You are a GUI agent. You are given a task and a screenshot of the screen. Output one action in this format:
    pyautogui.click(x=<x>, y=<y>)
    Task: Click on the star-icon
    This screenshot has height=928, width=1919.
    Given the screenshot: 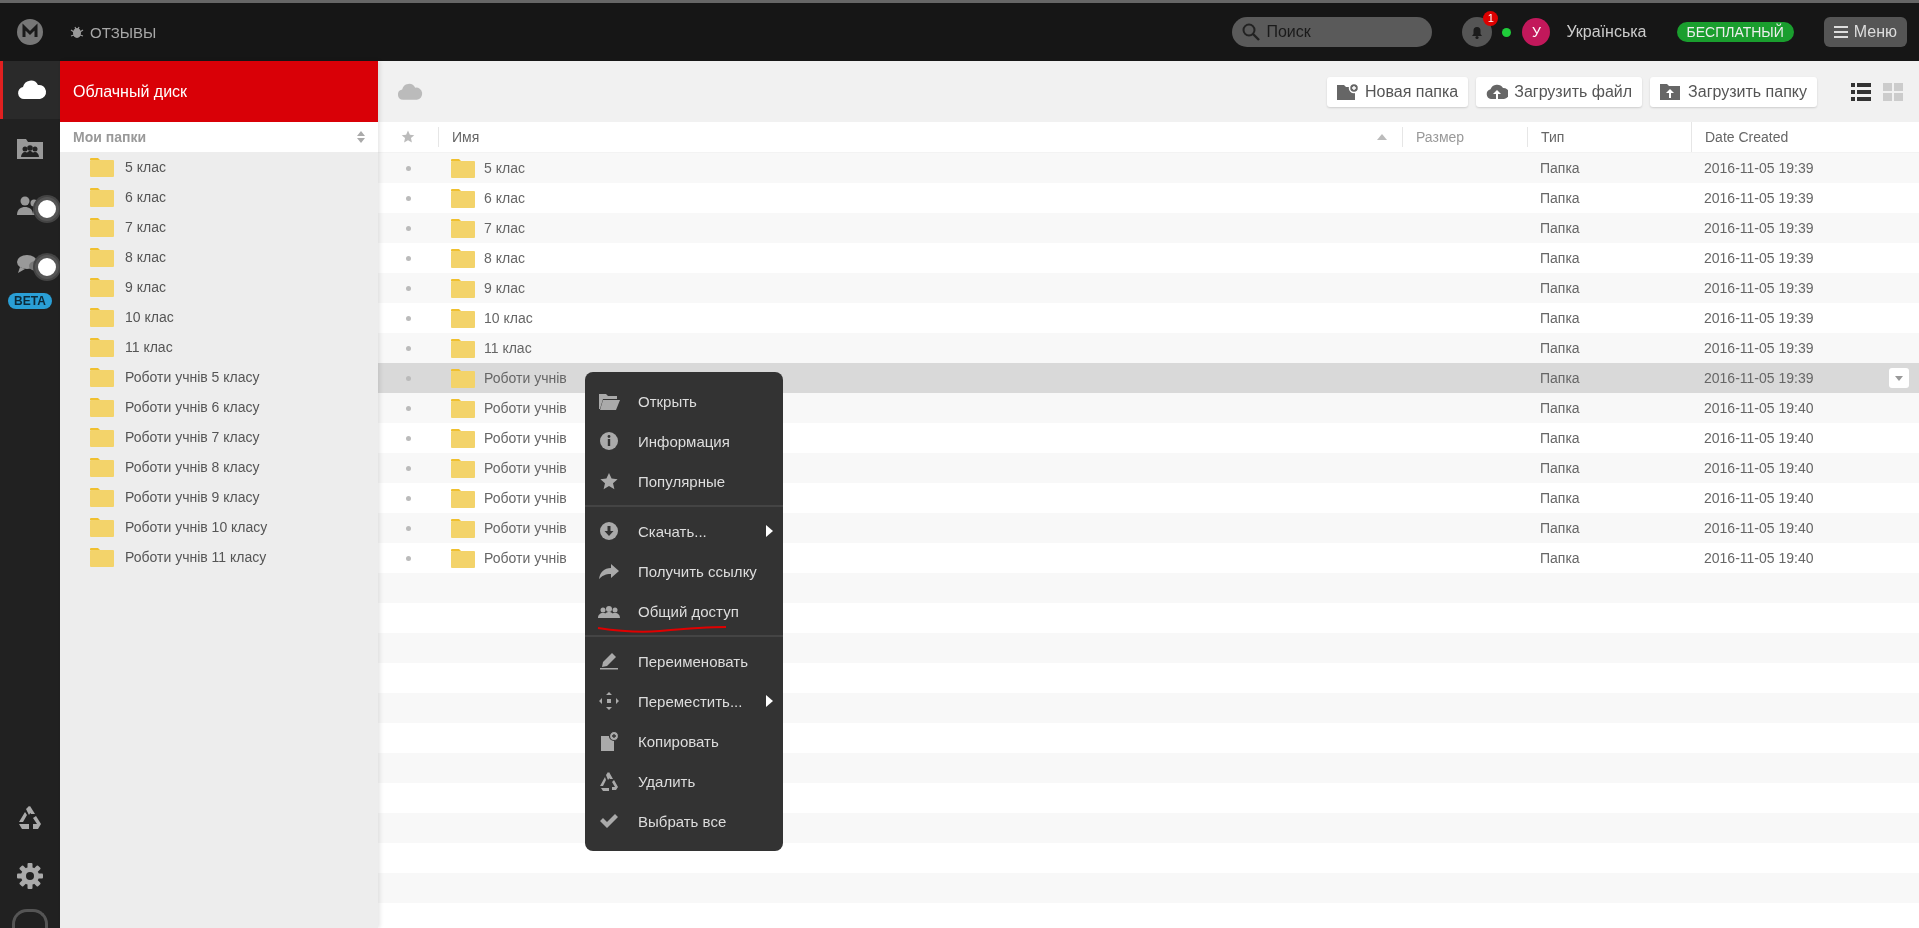 What is the action you would take?
    pyautogui.click(x=408, y=137)
    